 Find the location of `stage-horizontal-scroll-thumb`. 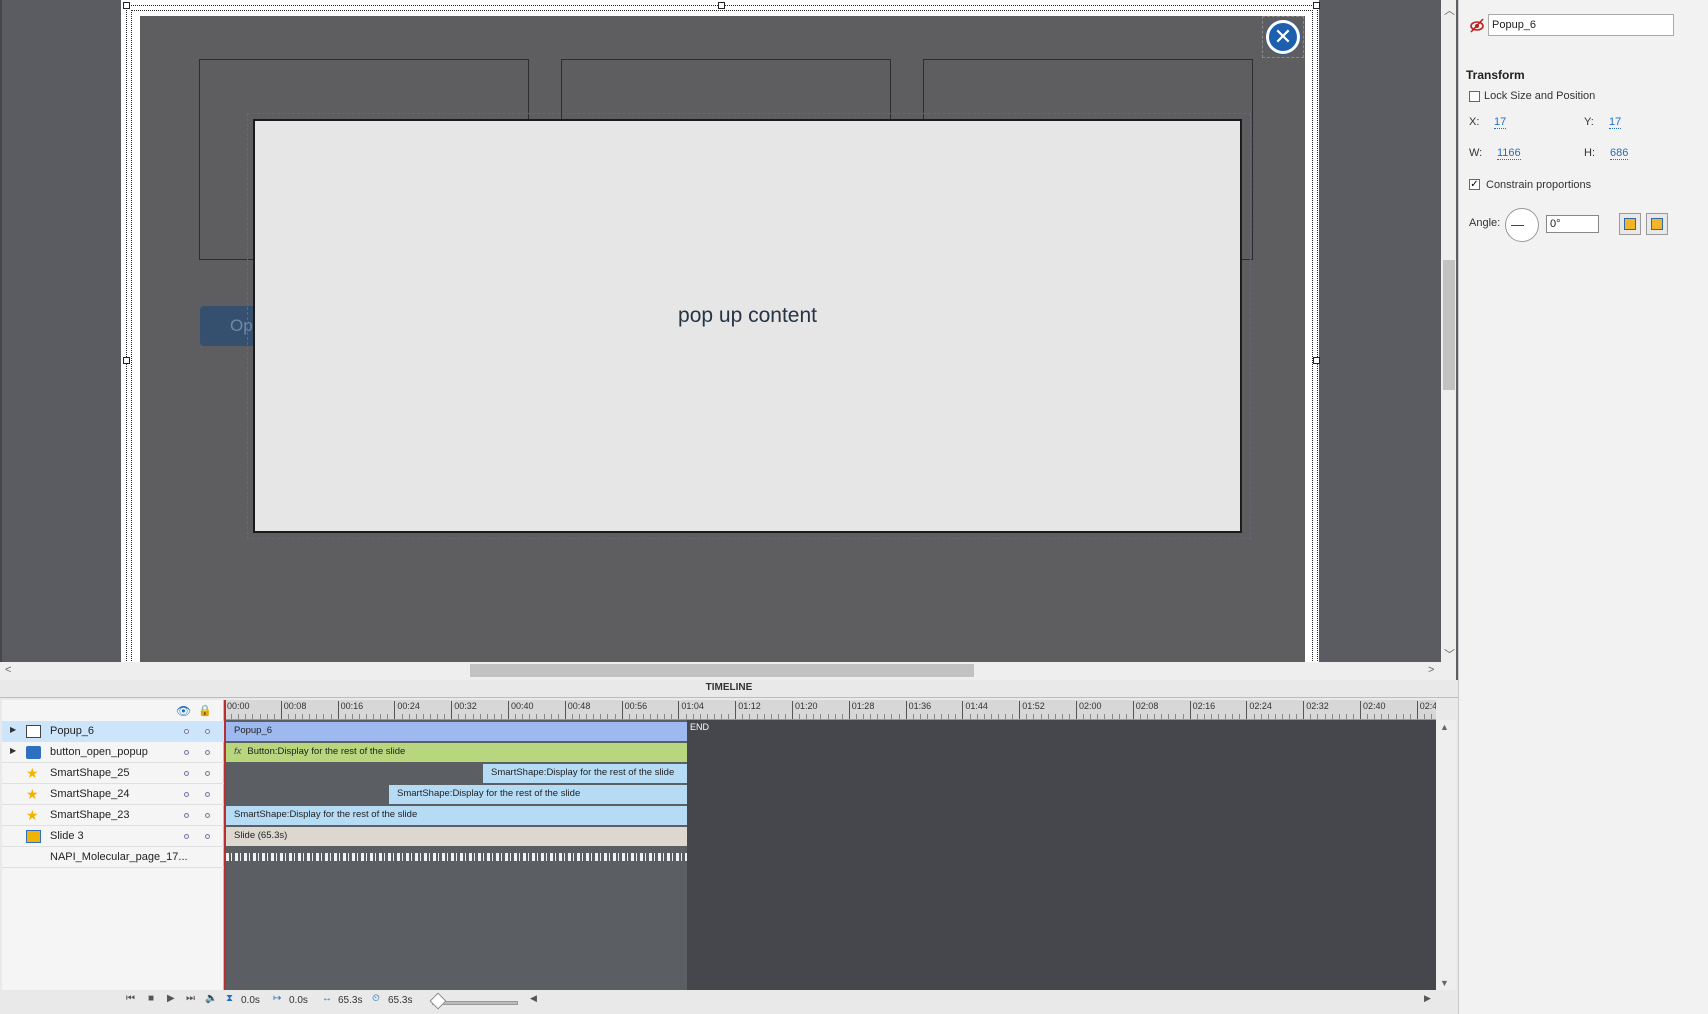

stage-horizontal-scroll-thumb is located at coordinates (722, 670).